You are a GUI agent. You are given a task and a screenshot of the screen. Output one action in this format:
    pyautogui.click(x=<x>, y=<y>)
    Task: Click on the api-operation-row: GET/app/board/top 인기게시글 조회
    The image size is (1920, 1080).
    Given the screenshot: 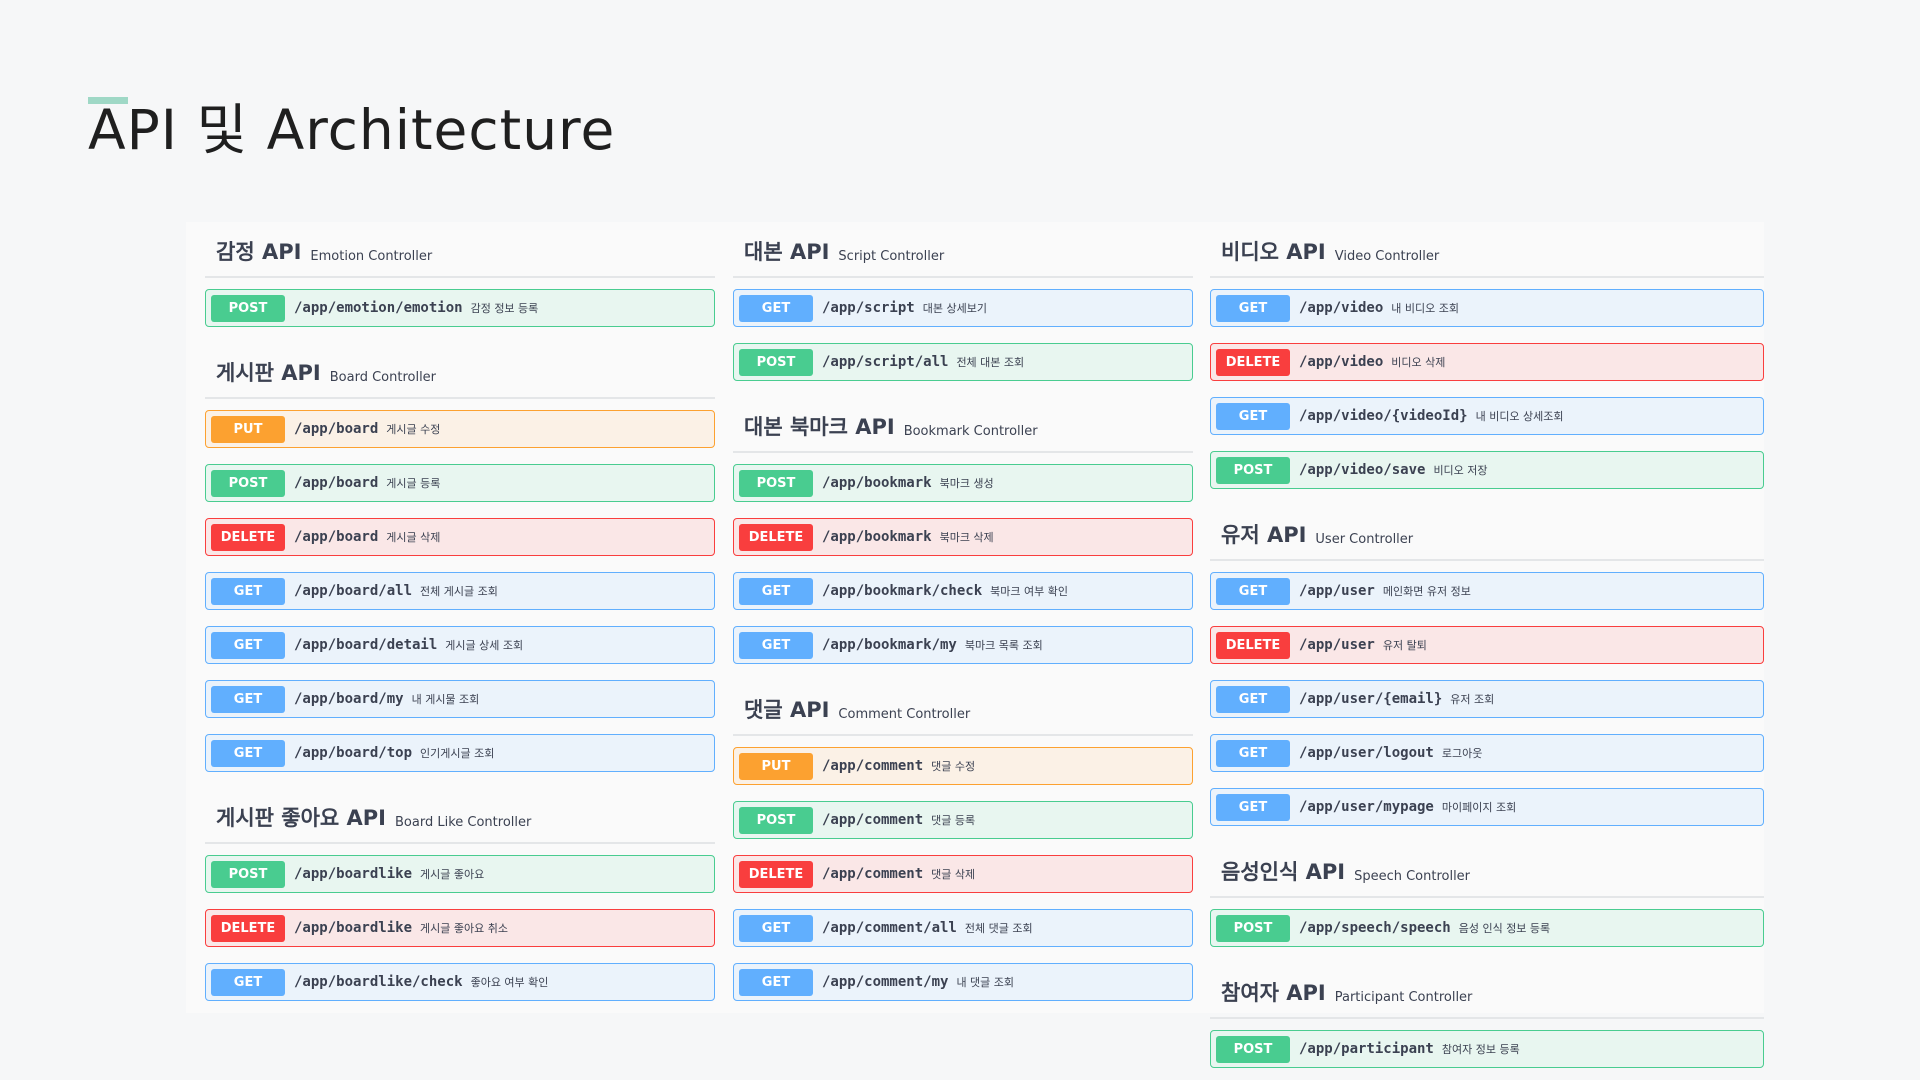 What is the action you would take?
    pyautogui.click(x=460, y=753)
    